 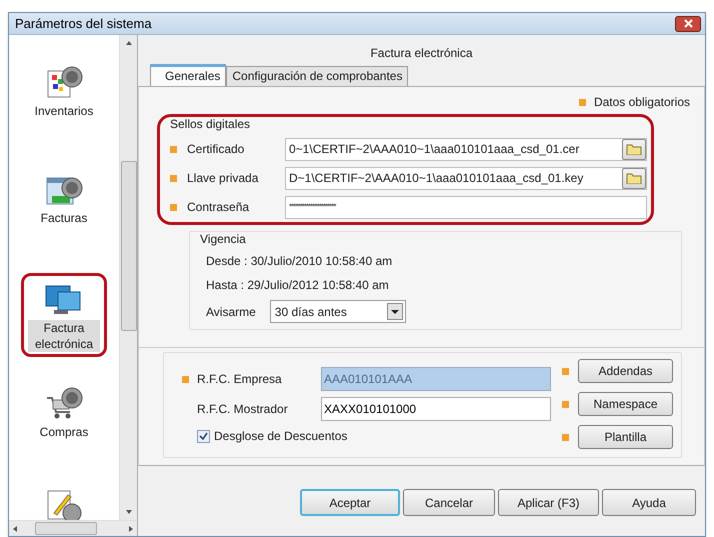 I want to click on side-button: Addendas, so click(x=625, y=371).